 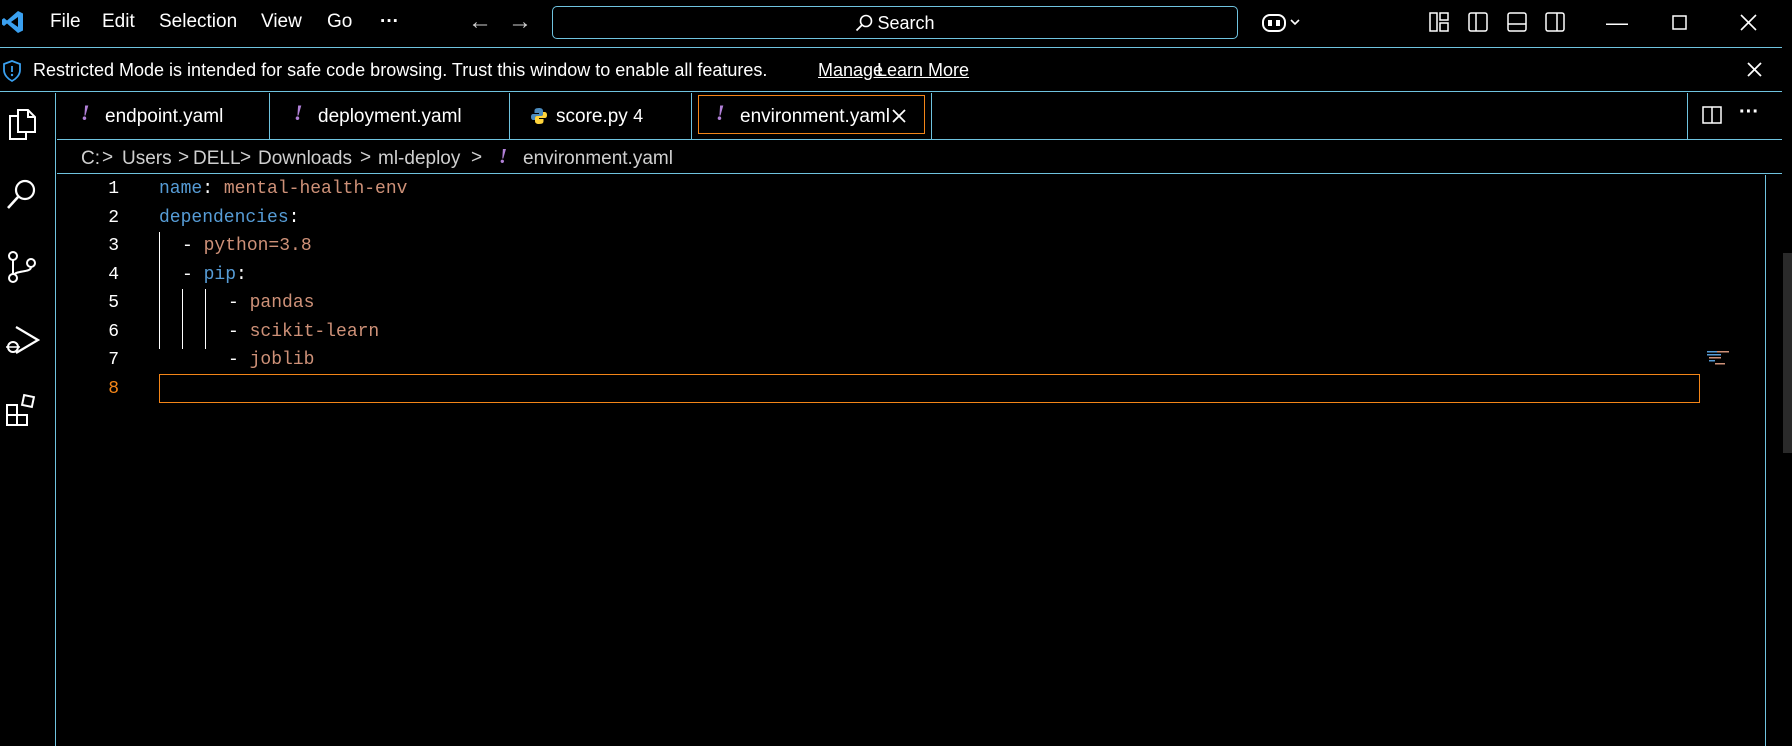 What do you see at coordinates (113, 360) in the screenshot?
I see `line-number: 7` at bounding box center [113, 360].